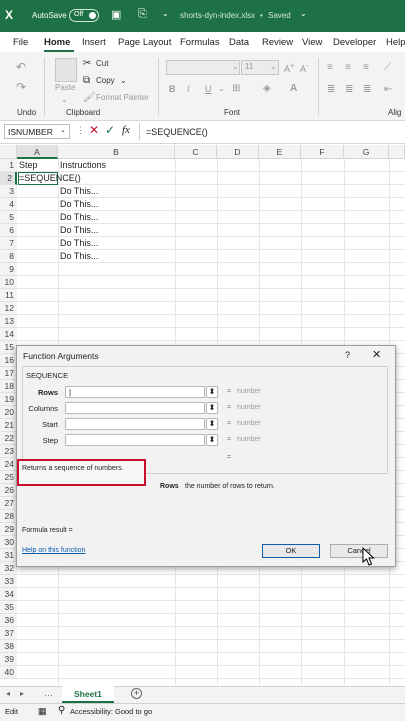 Image resolution: width=405 pixels, height=721 pixels. What do you see at coordinates (8, 477) in the screenshot?
I see `row-header-25: 25` at bounding box center [8, 477].